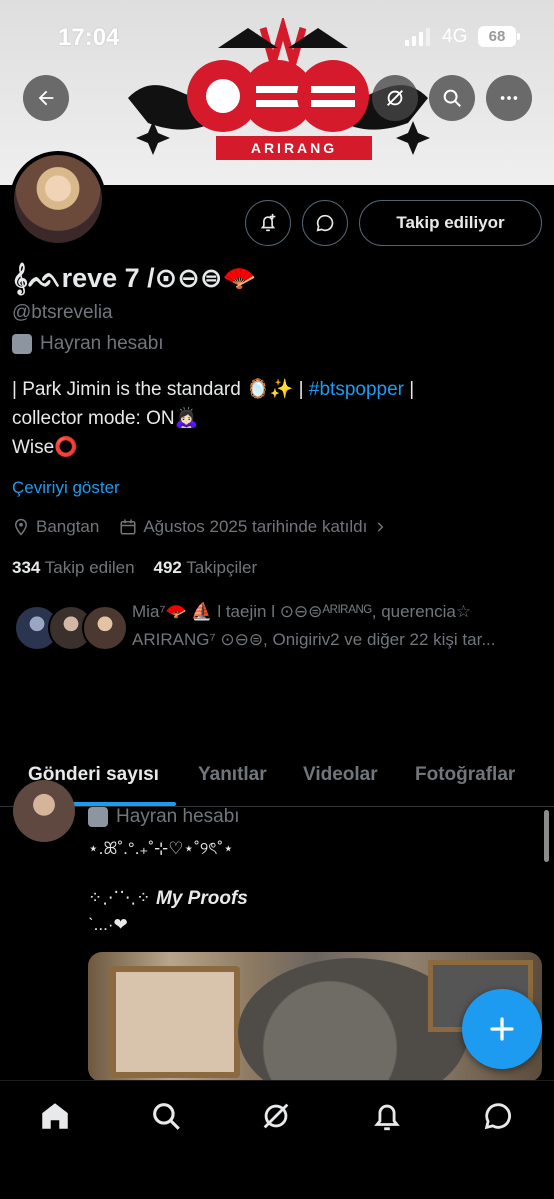 The width and height of the screenshot is (554, 1199). I want to click on tab-replies: Yanıtlar, so click(232, 775).